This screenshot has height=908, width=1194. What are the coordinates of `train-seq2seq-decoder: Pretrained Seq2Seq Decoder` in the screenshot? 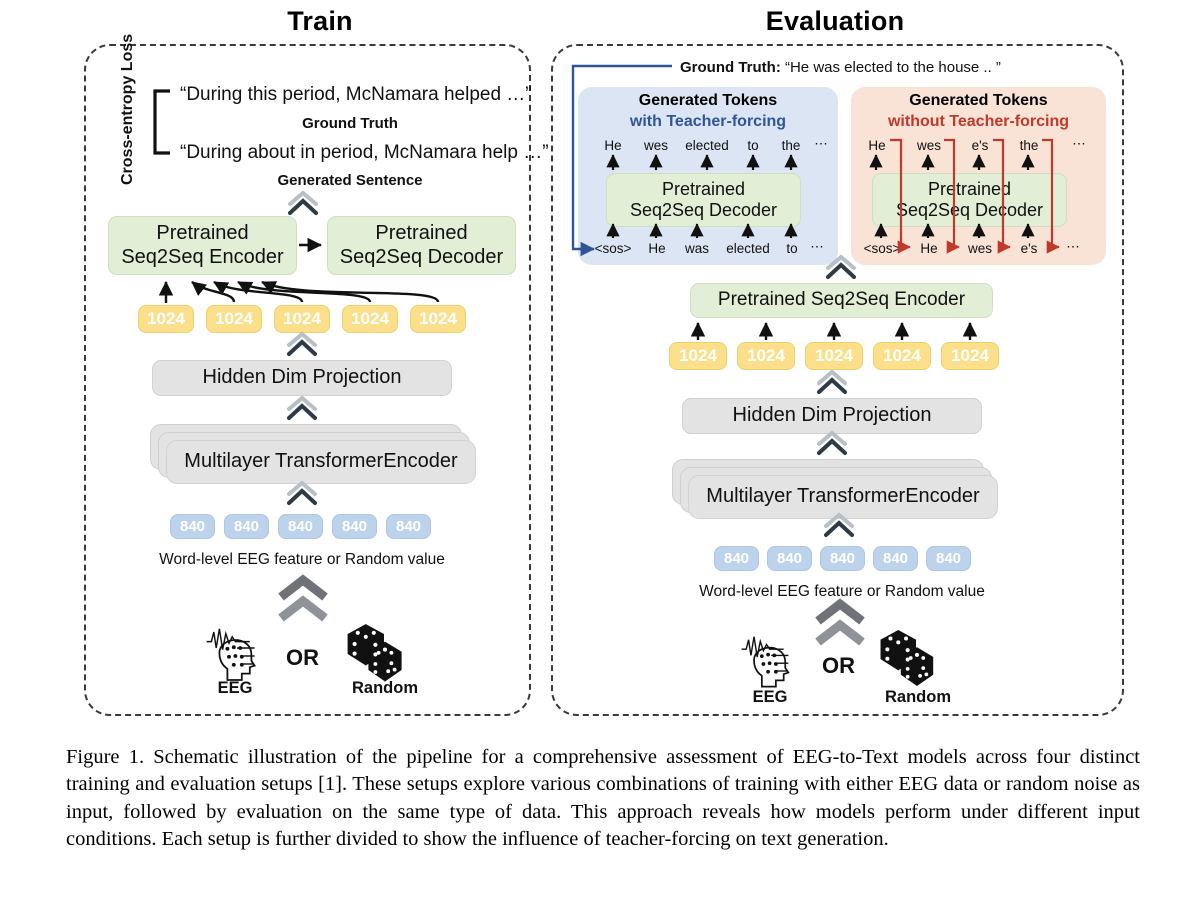 It's located at (421, 245).